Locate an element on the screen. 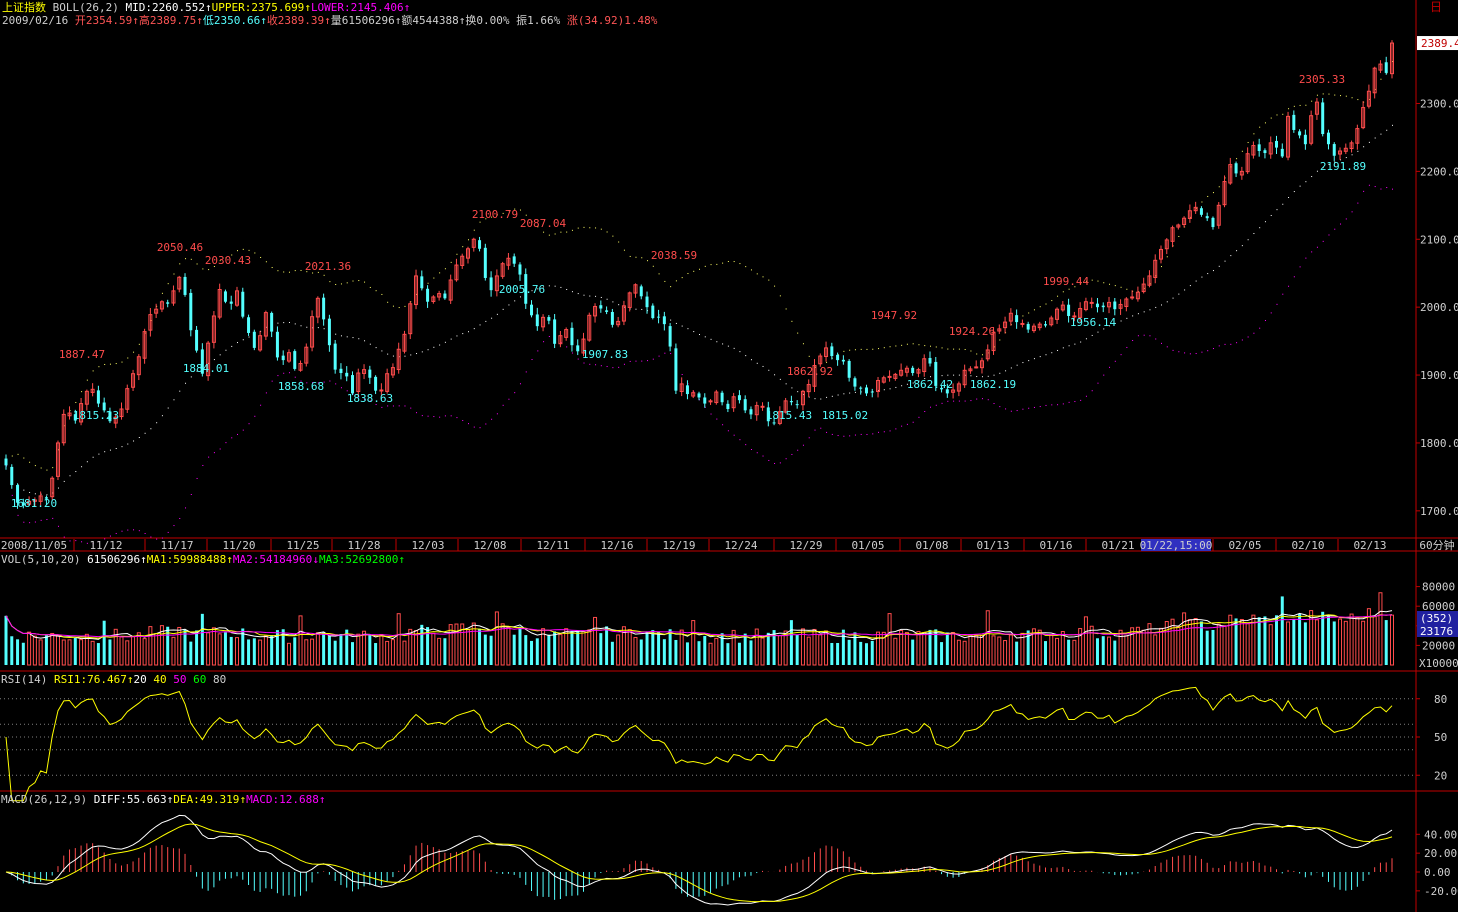  macd-tick-label: 0.00 is located at coordinates (1437, 872).